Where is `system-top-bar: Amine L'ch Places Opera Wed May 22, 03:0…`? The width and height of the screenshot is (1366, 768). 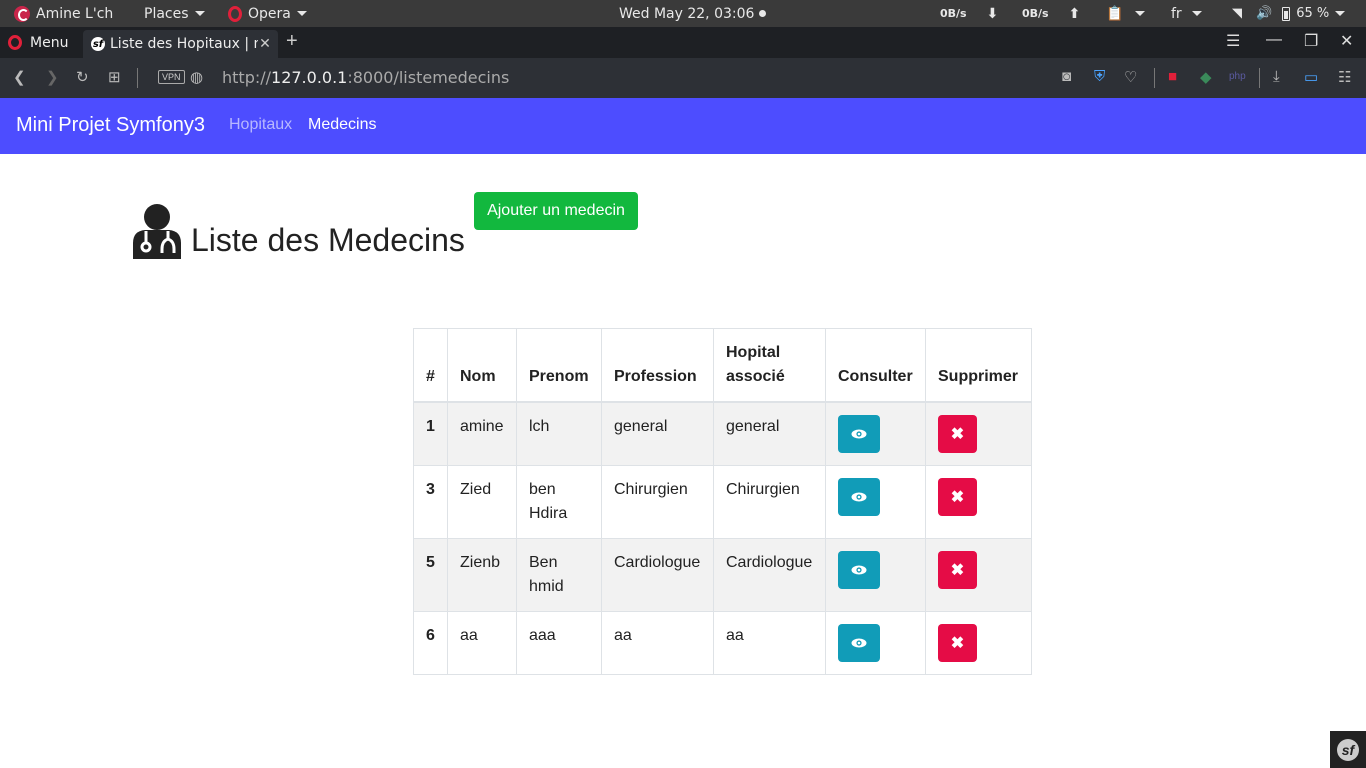
system-top-bar: Amine L'ch Places Opera Wed May 22, 03:0… is located at coordinates (683, 13).